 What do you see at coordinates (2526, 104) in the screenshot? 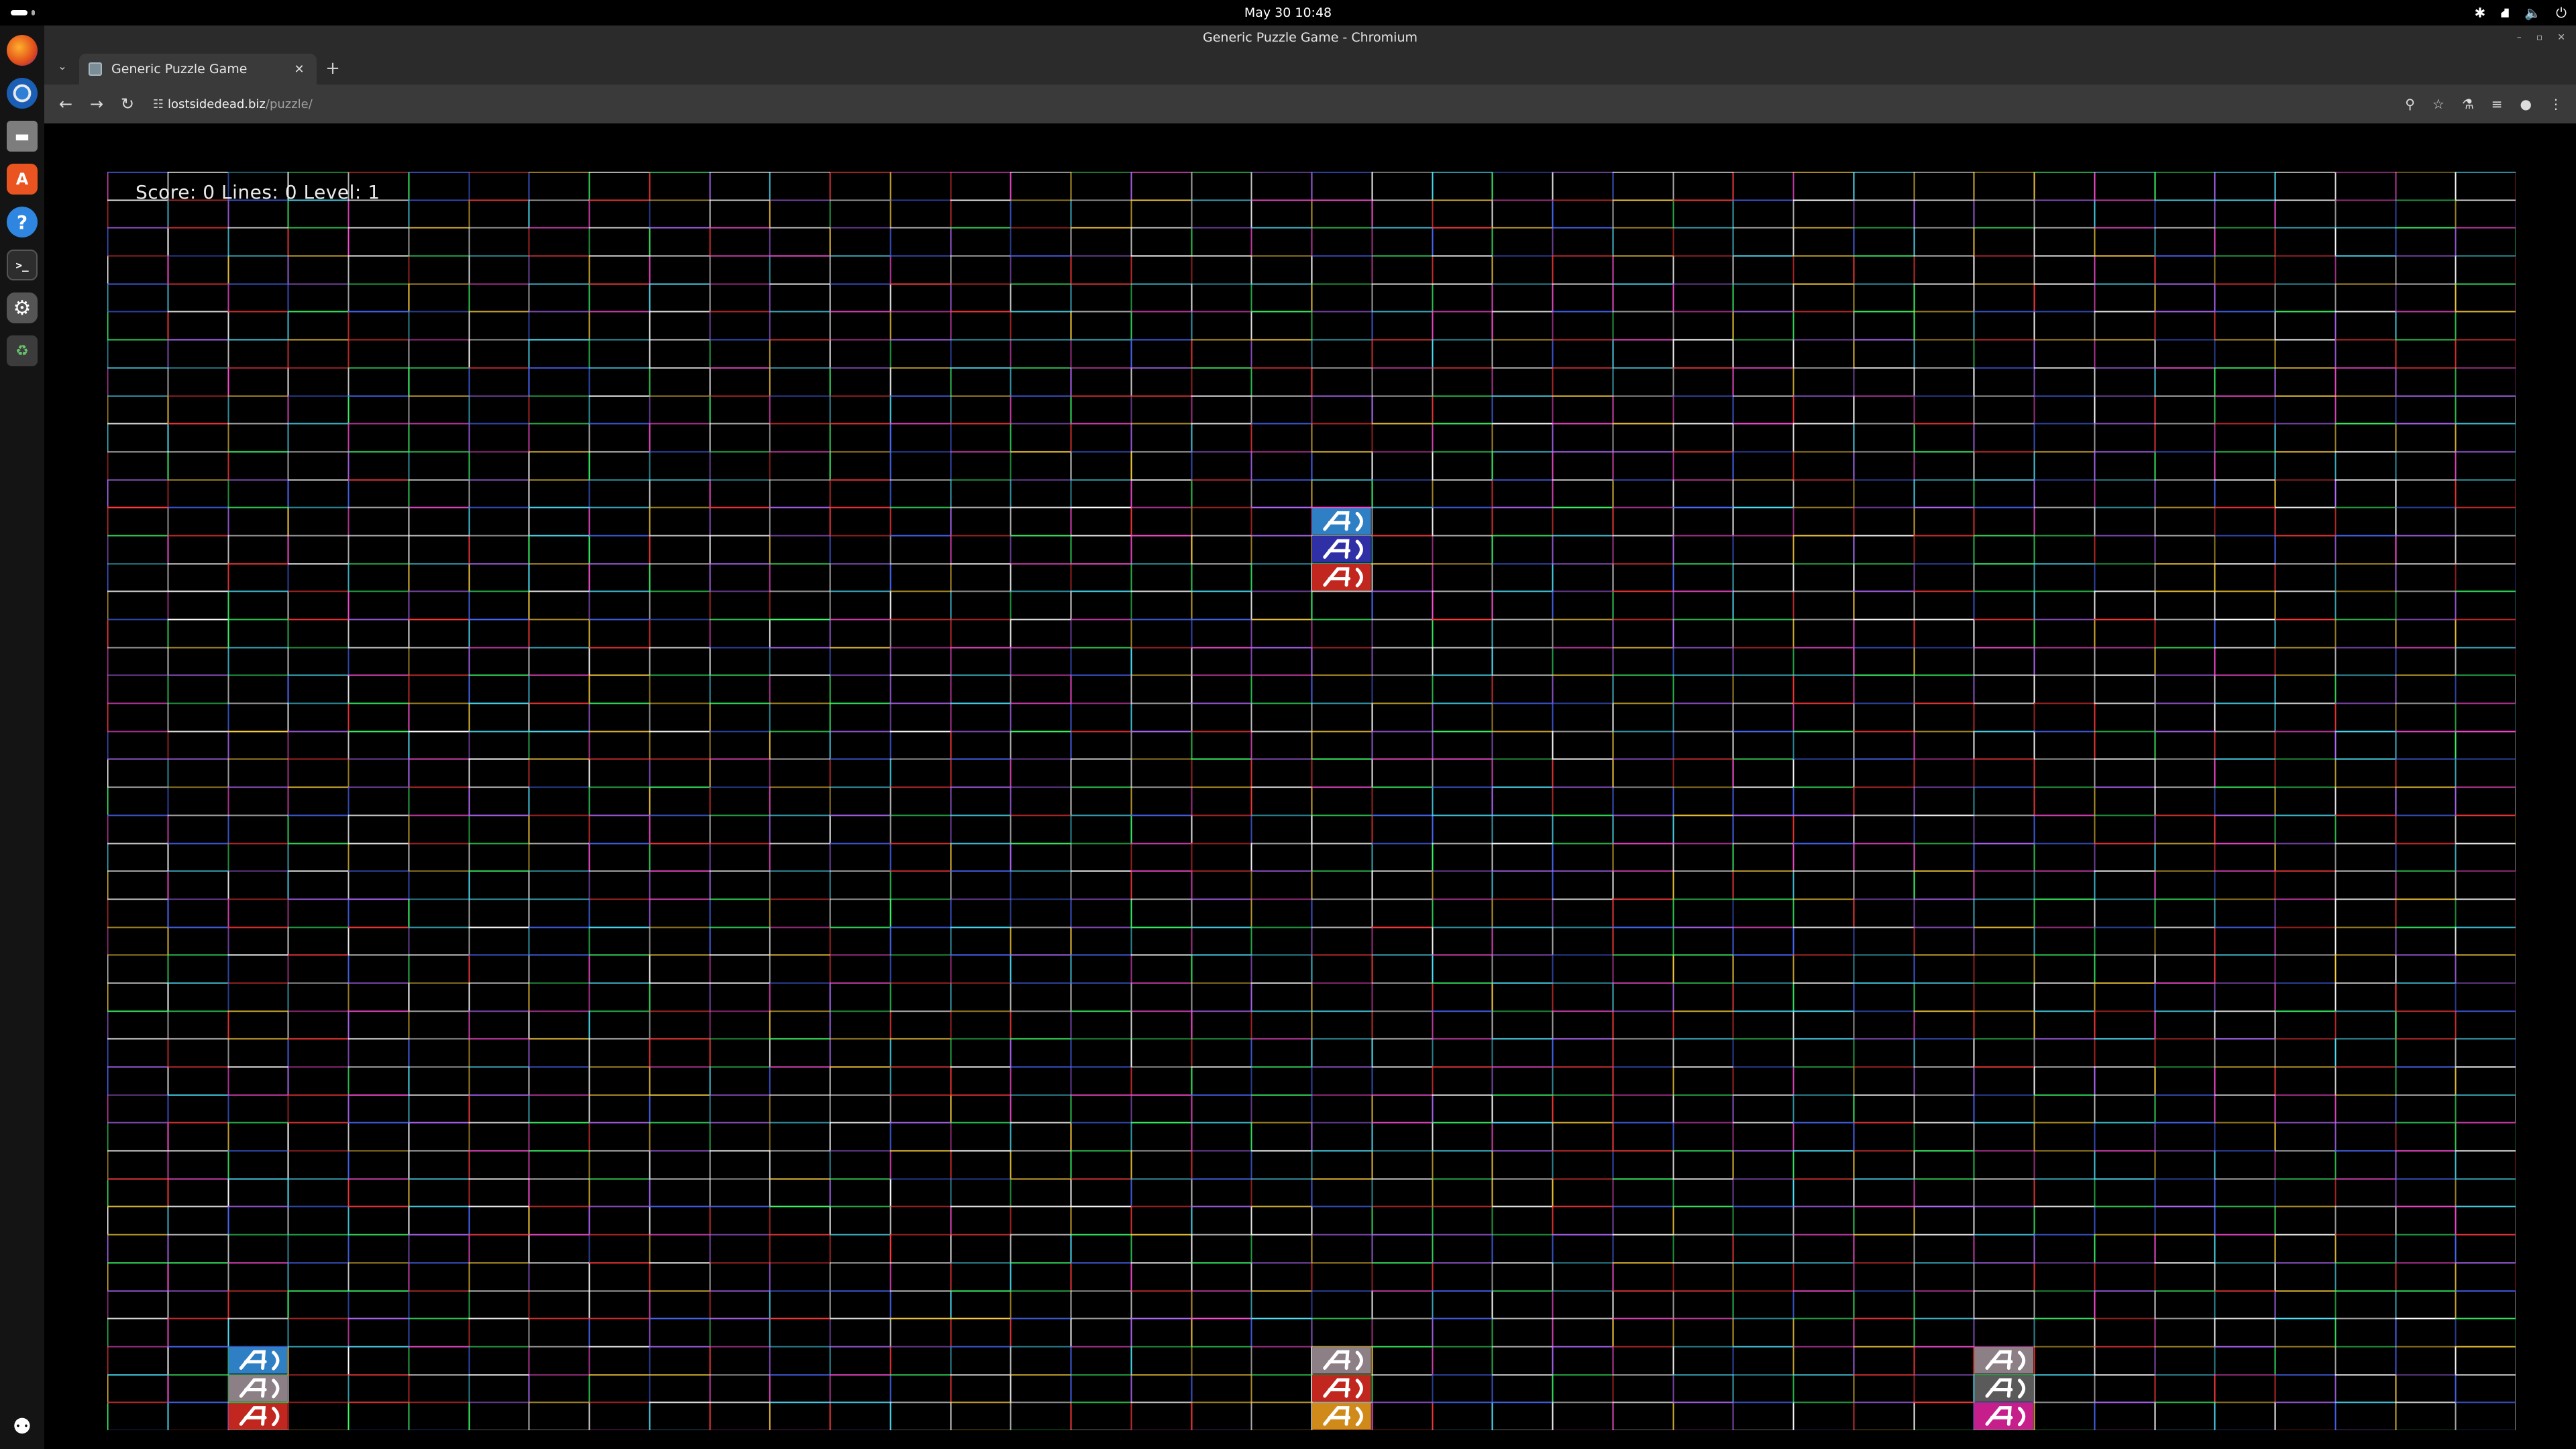
I see `profile-icon: ●` at bounding box center [2526, 104].